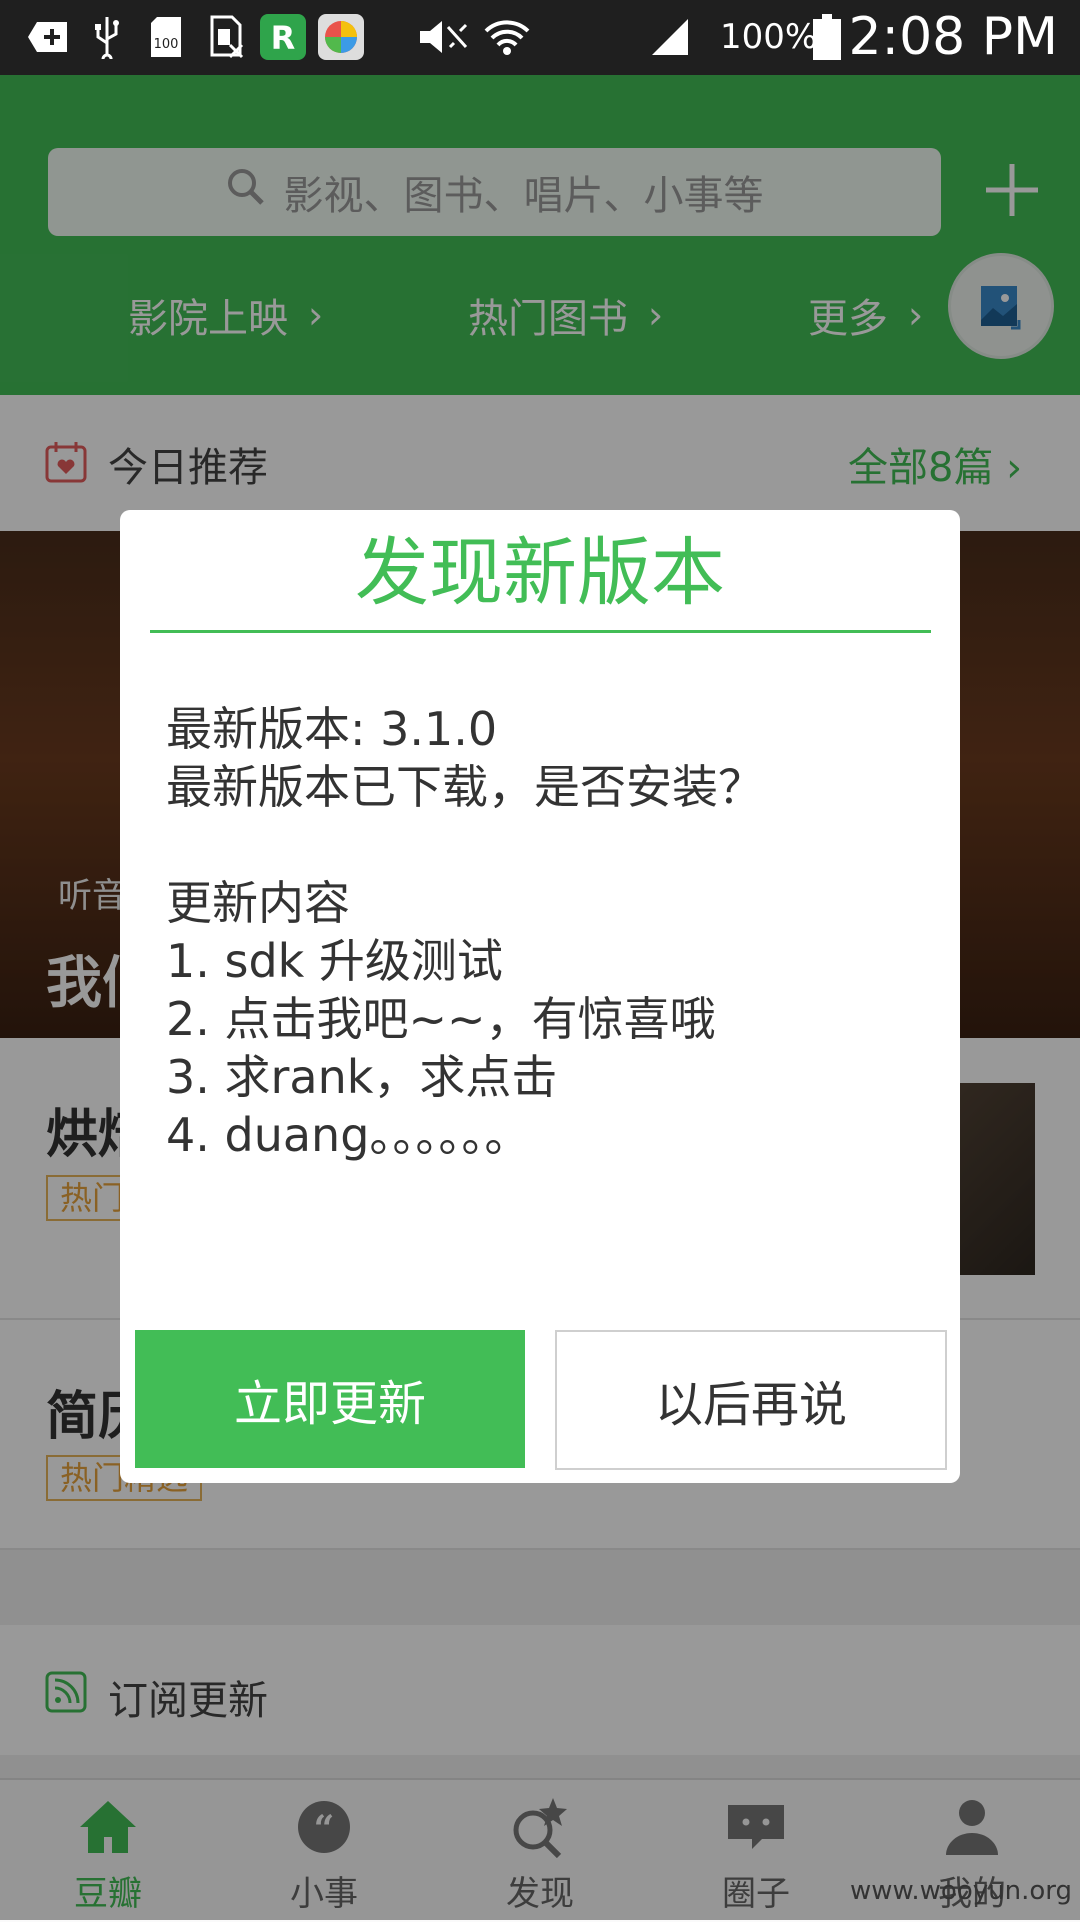 The width and height of the screenshot is (1080, 1922). Describe the element at coordinates (507, 37) in the screenshot. I see `wifi-icon` at that location.